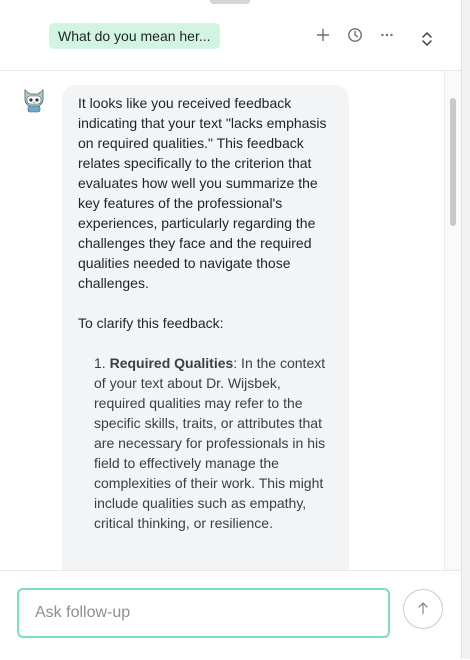 This screenshot has height=660, width=470. Describe the element at coordinates (34, 100) in the screenshot. I see `bot-avatar-icon` at that location.